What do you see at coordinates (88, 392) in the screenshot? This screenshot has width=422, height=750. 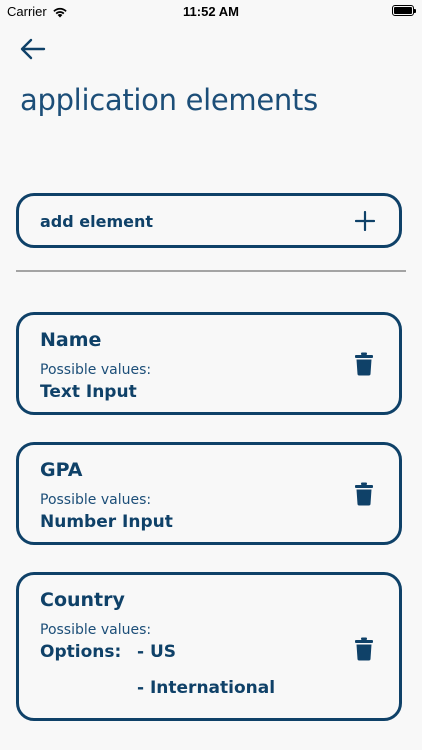 I see `element-value: Text Input` at bounding box center [88, 392].